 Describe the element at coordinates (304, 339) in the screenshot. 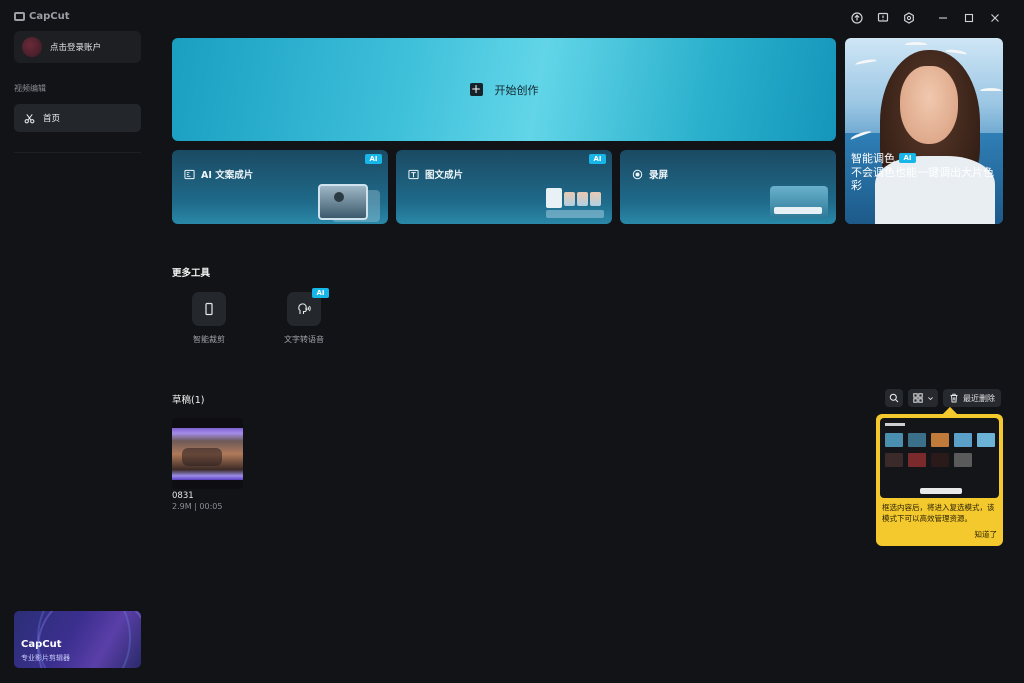

I see `tool-label: 文字转语音` at that location.